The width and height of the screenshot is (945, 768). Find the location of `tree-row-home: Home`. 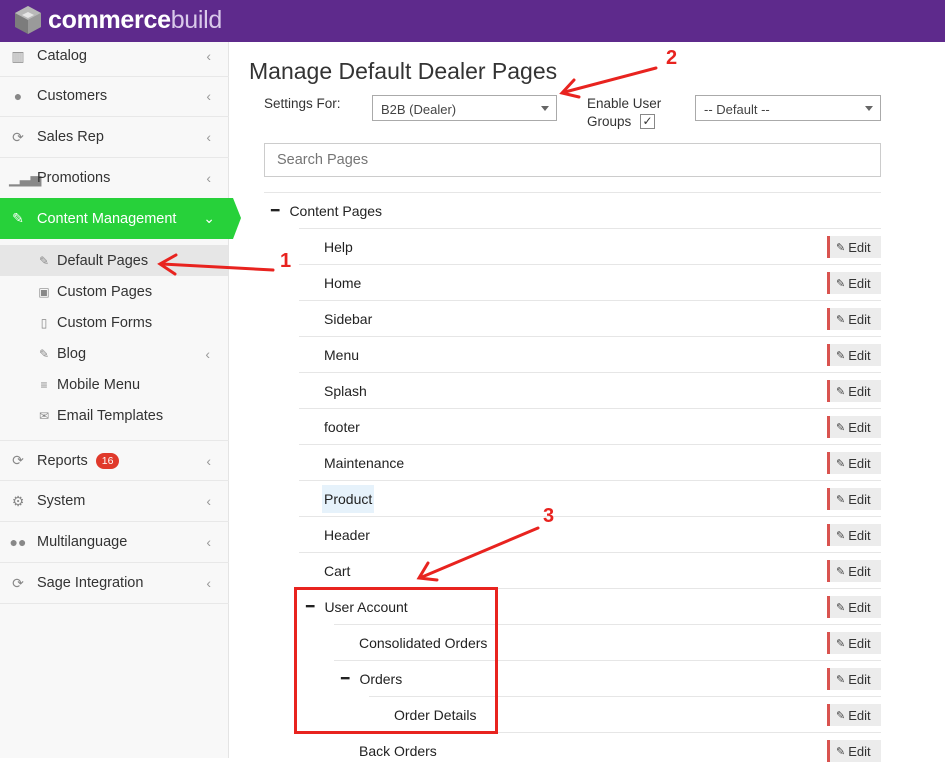

tree-row-home: Home is located at coordinates (590, 282).